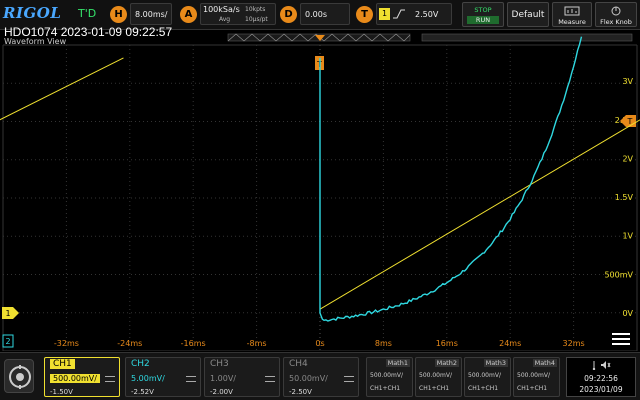  Describe the element at coordinates (621, 339) in the screenshot. I see `menu-icon` at that location.